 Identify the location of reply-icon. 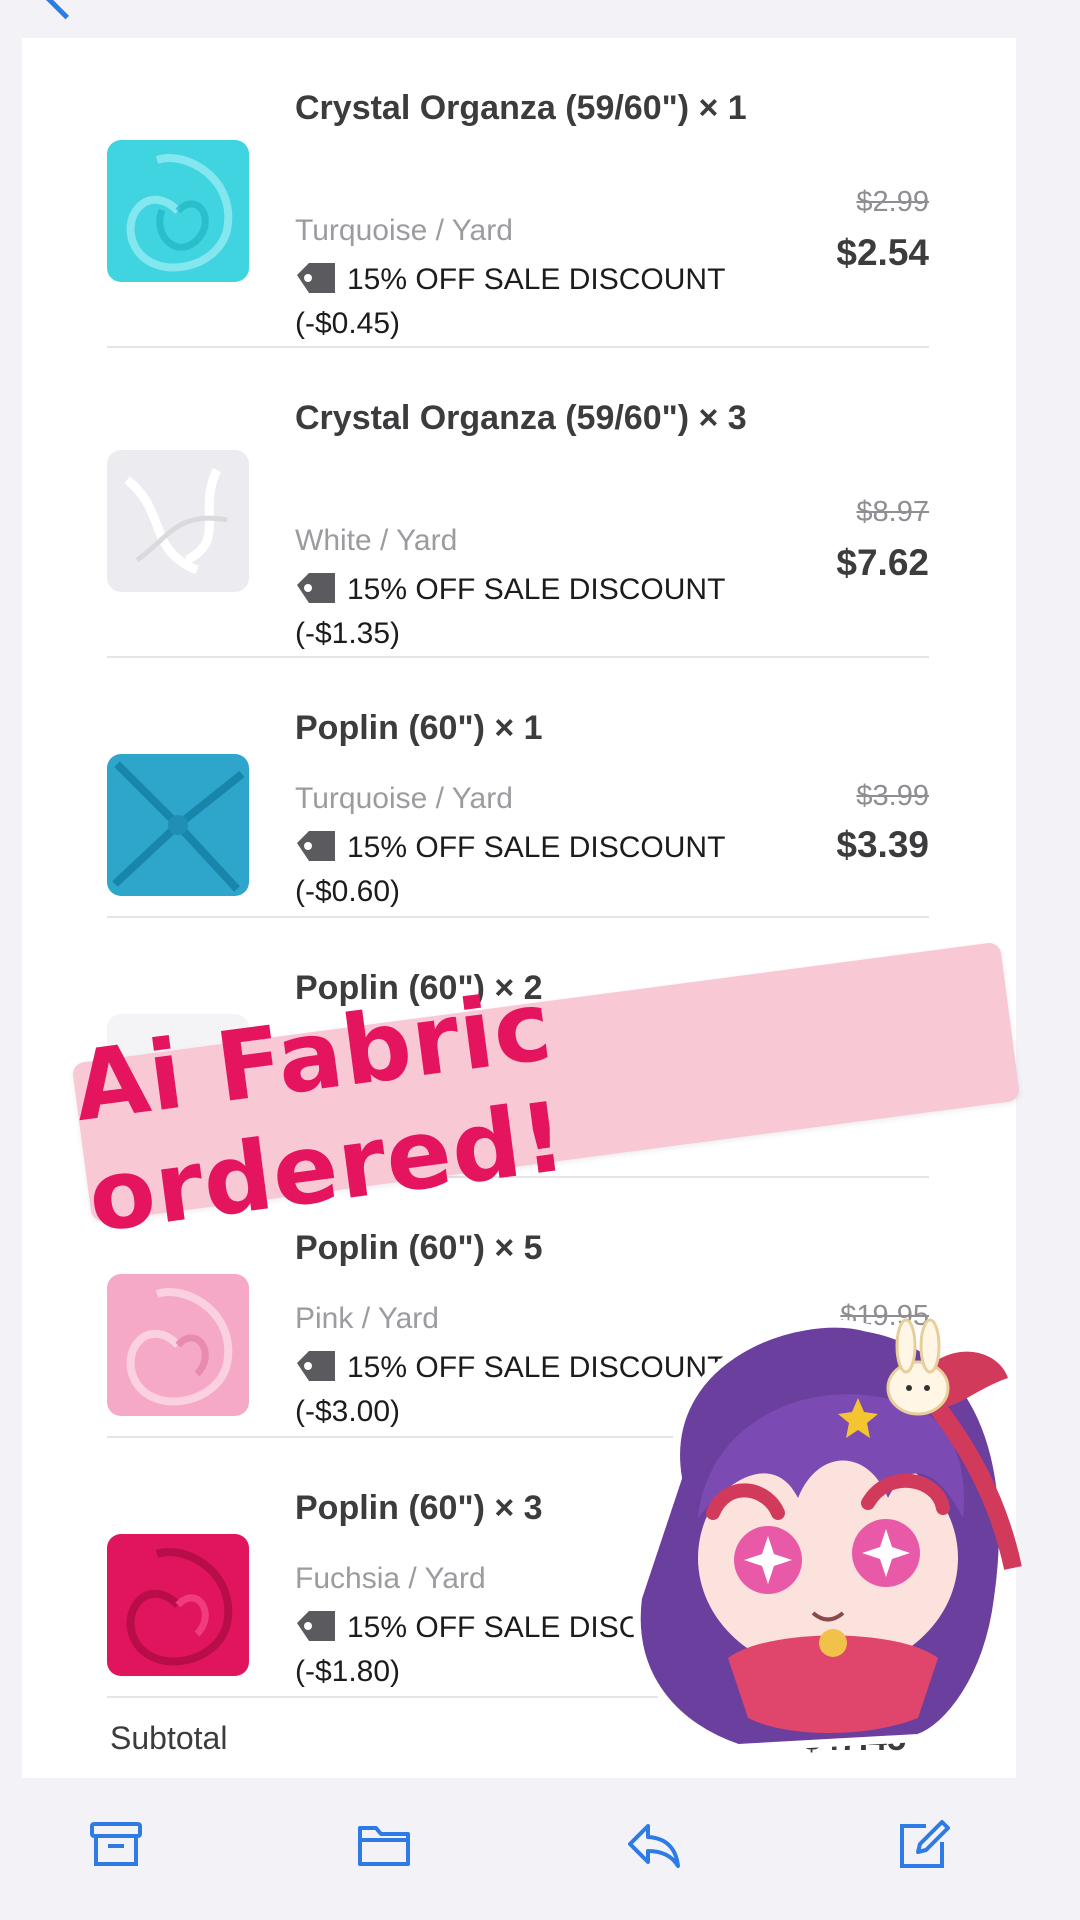
(654, 1844).